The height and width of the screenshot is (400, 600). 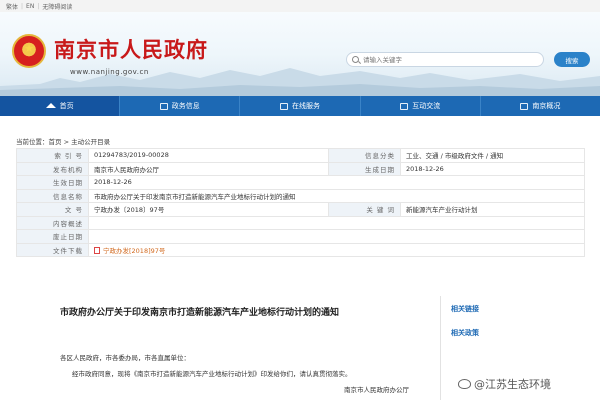 What do you see at coordinates (208, 209) in the screenshot?
I see `doc-no-value: 宁政办发〔2018〕97号` at bounding box center [208, 209].